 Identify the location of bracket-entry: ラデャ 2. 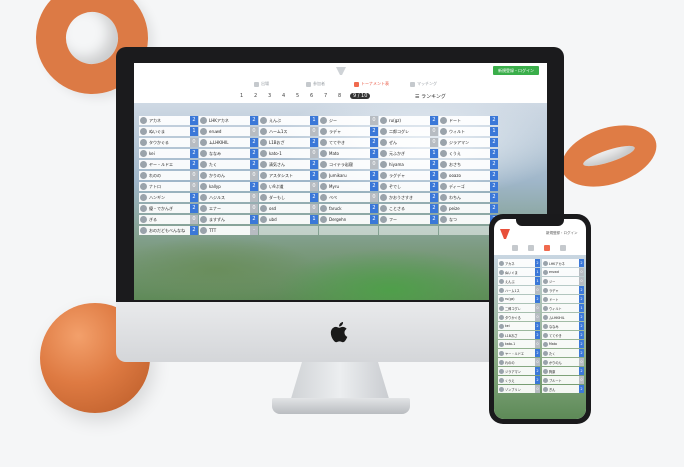
(348, 131).